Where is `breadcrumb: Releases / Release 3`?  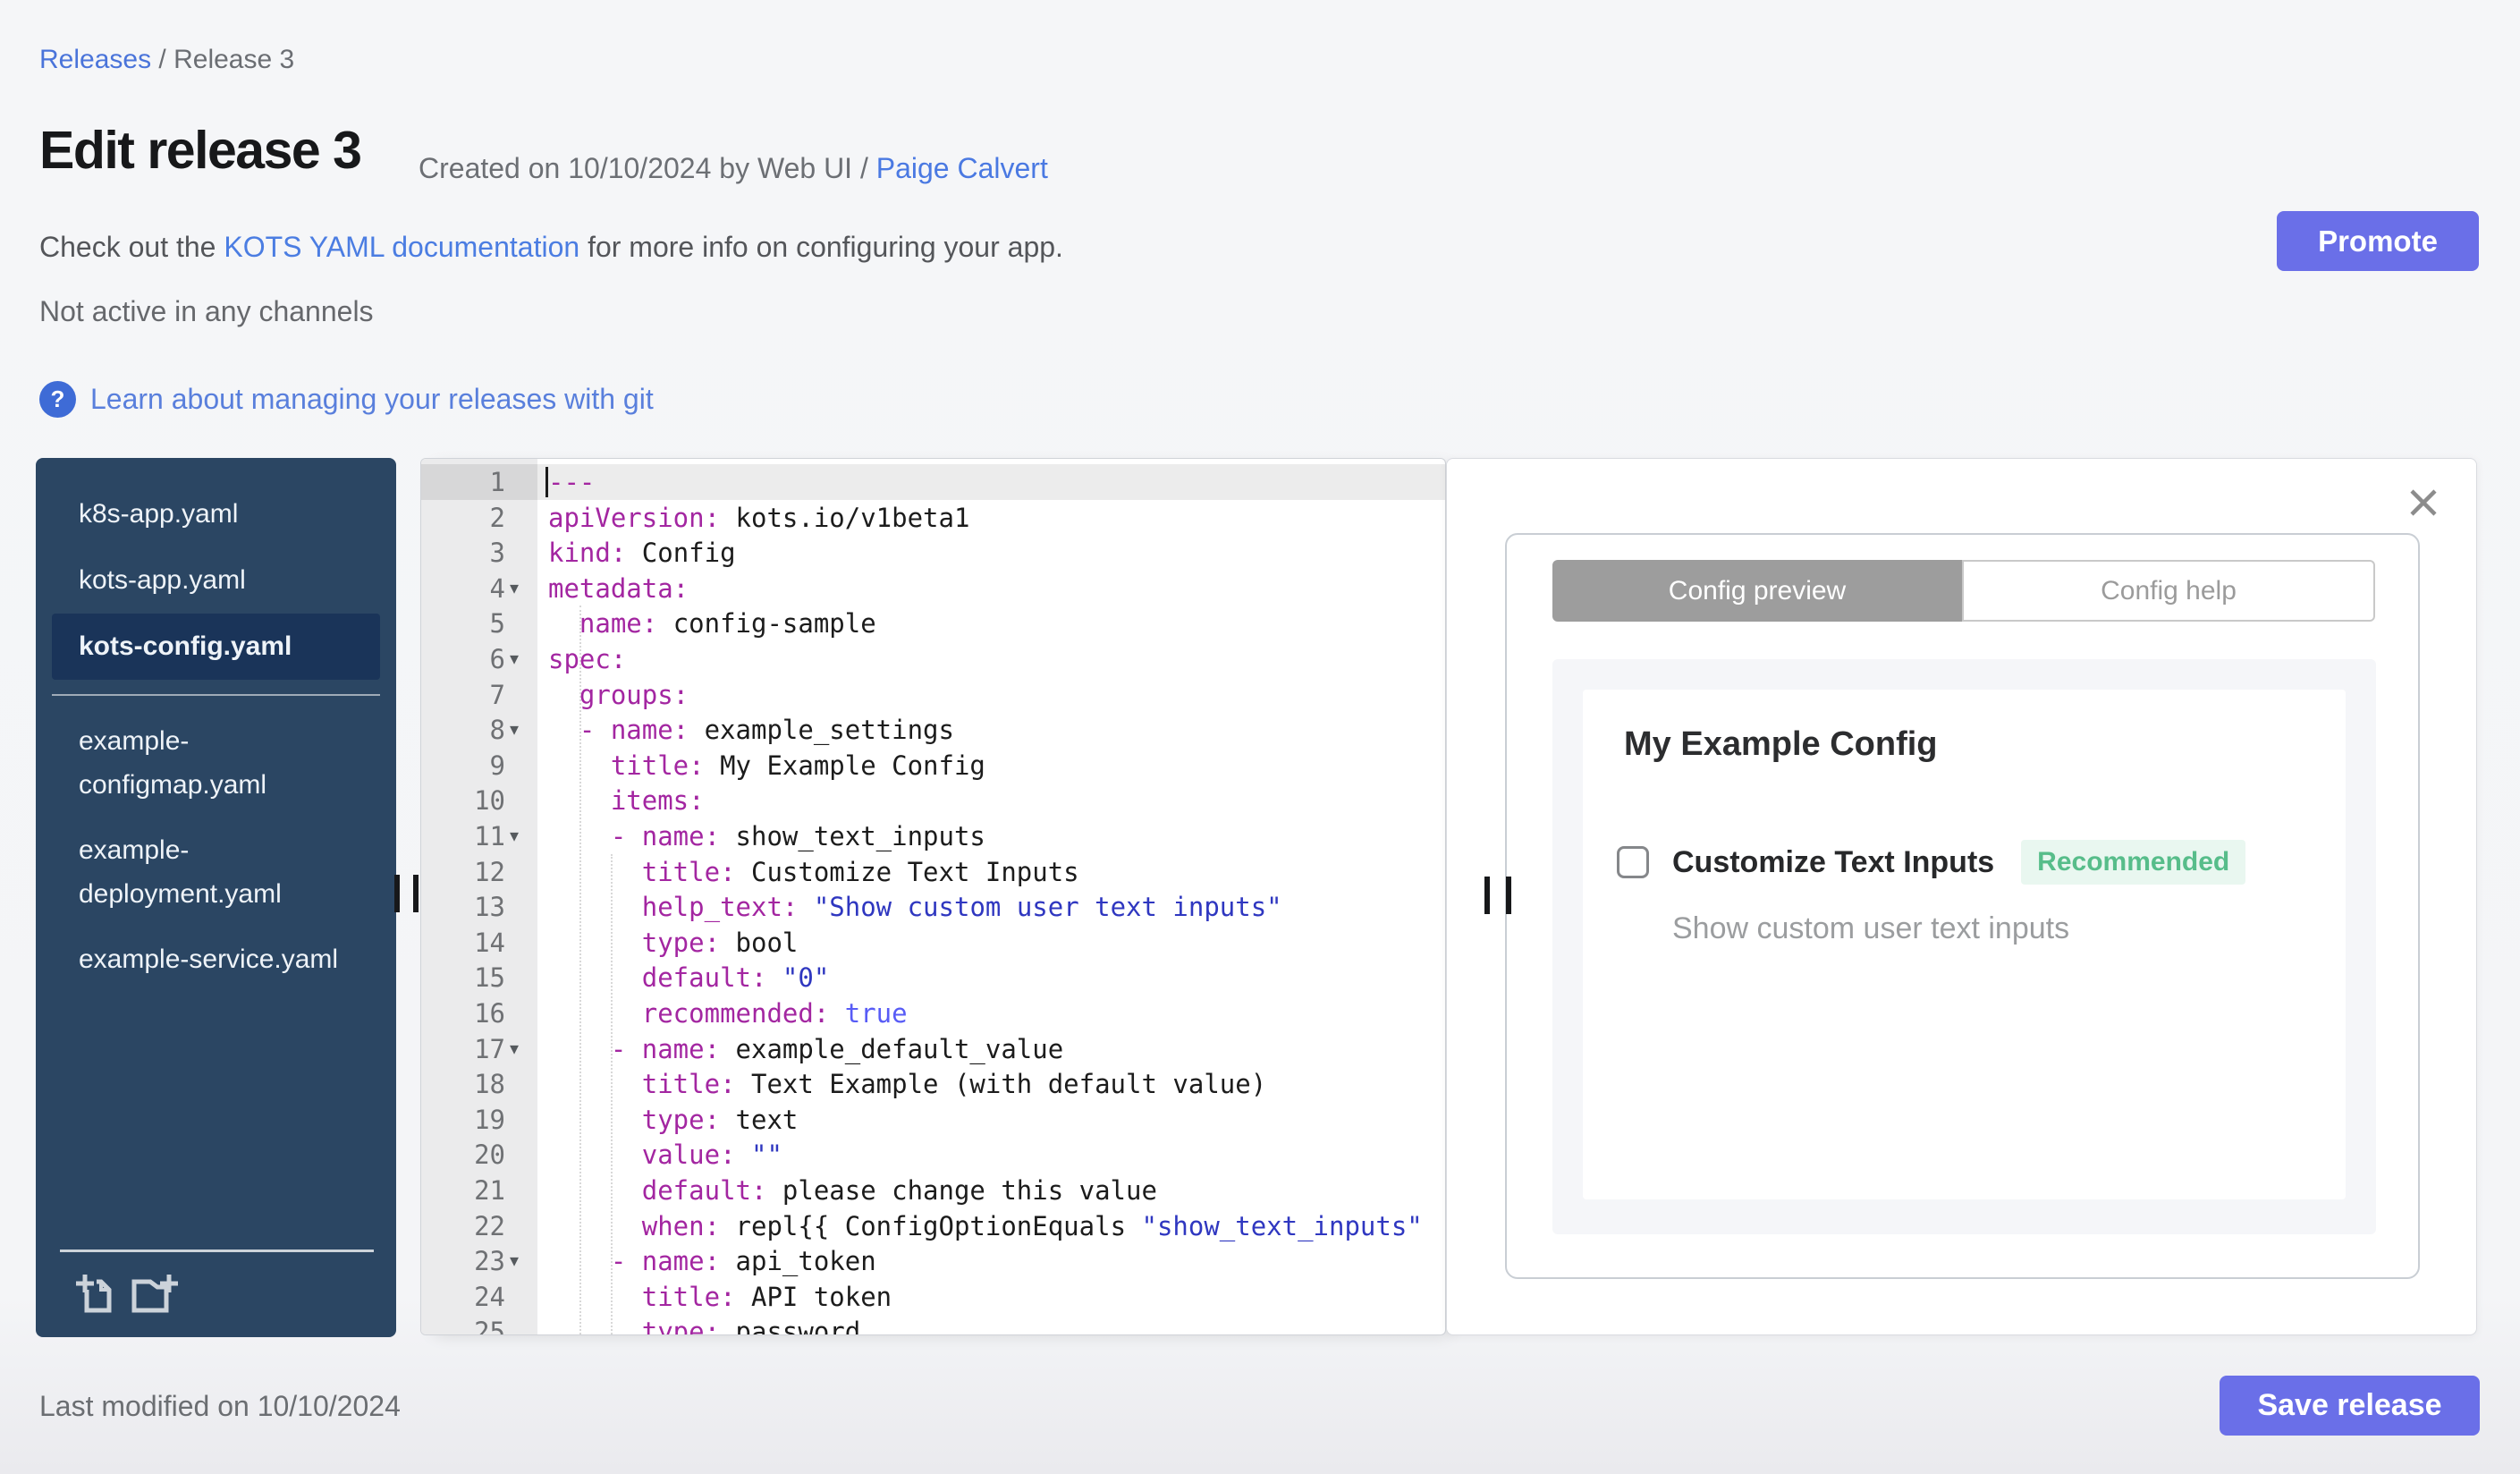
breadcrumb: Releases / Release 3 is located at coordinates (166, 60).